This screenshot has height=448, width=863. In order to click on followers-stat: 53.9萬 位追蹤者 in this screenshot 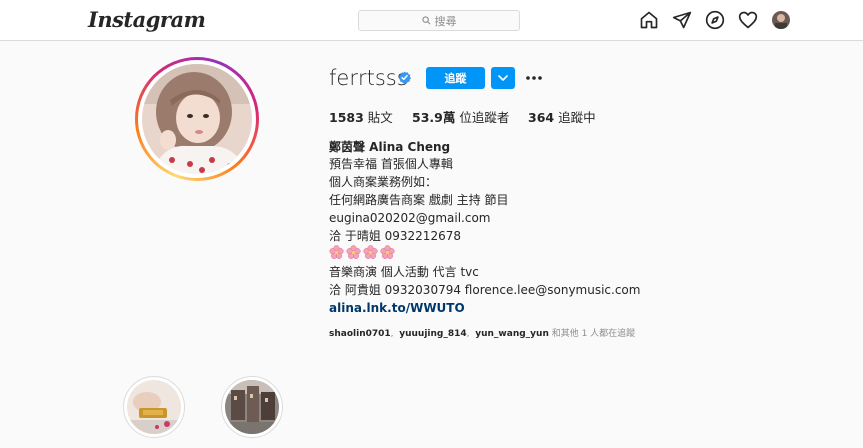, I will do `click(460, 116)`.